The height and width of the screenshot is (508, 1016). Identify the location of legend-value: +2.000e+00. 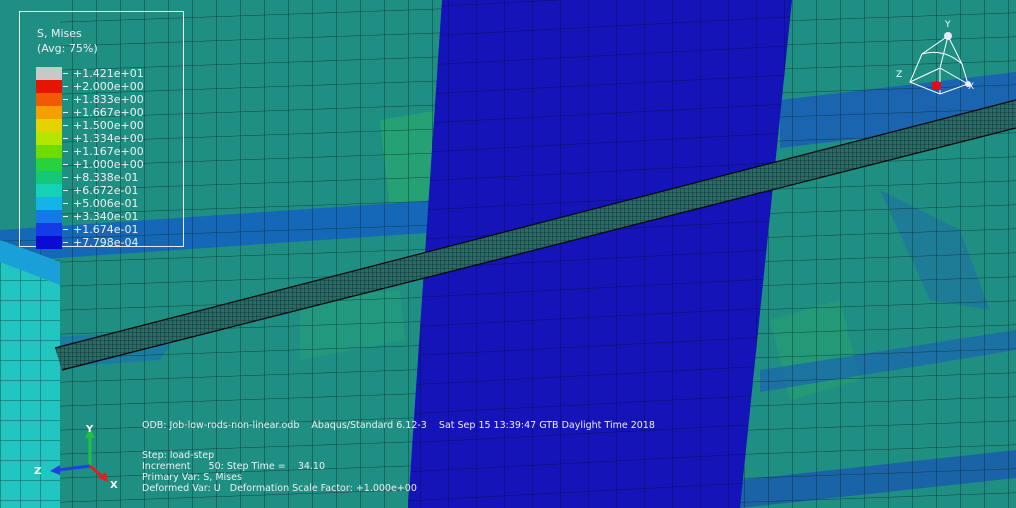
(108, 86).